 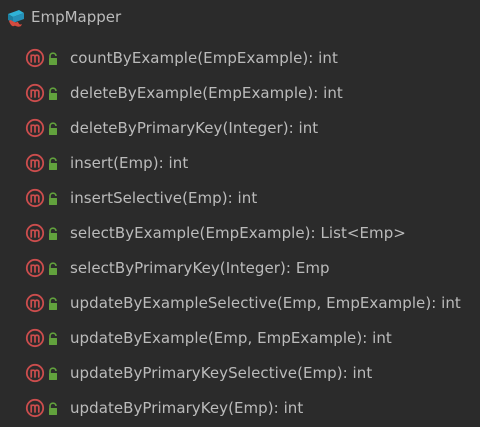 I want to click on tree-item-method: deleteByPrimaryKey(Integer): int, so click(x=240, y=127).